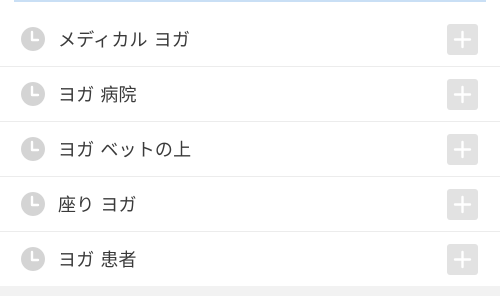  I want to click on history-item-label: メディカル ヨガ, so click(124, 40).